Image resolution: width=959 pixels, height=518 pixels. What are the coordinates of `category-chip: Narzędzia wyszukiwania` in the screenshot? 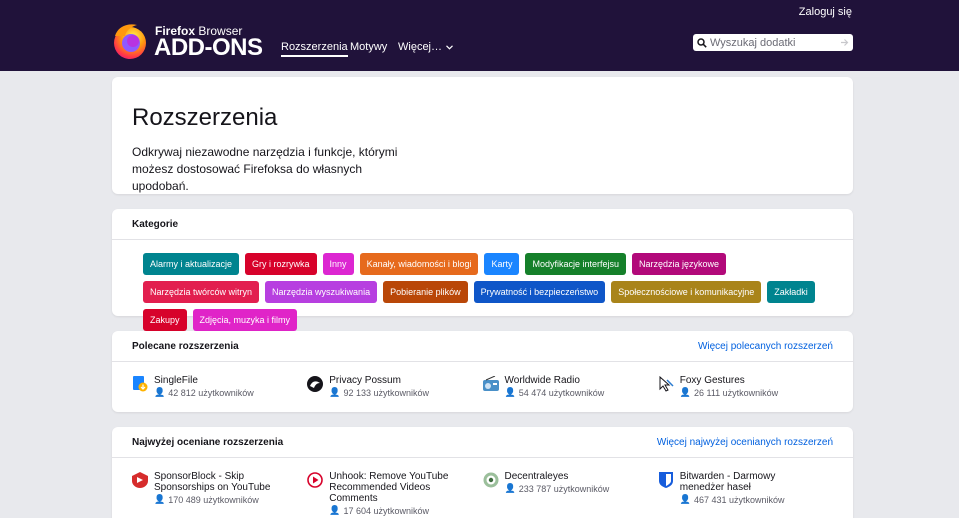 It's located at (321, 292).